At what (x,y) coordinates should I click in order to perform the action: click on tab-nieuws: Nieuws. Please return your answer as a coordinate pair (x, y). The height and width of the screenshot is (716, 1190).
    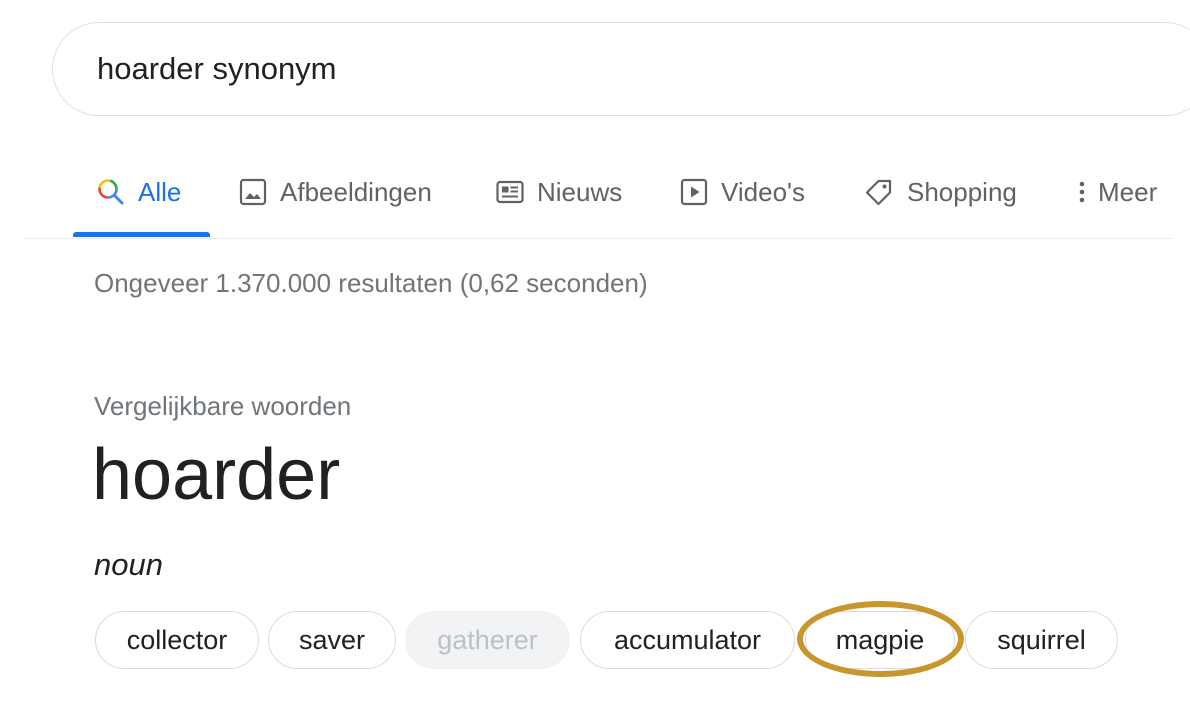
    Looking at the image, I should click on (558, 192).